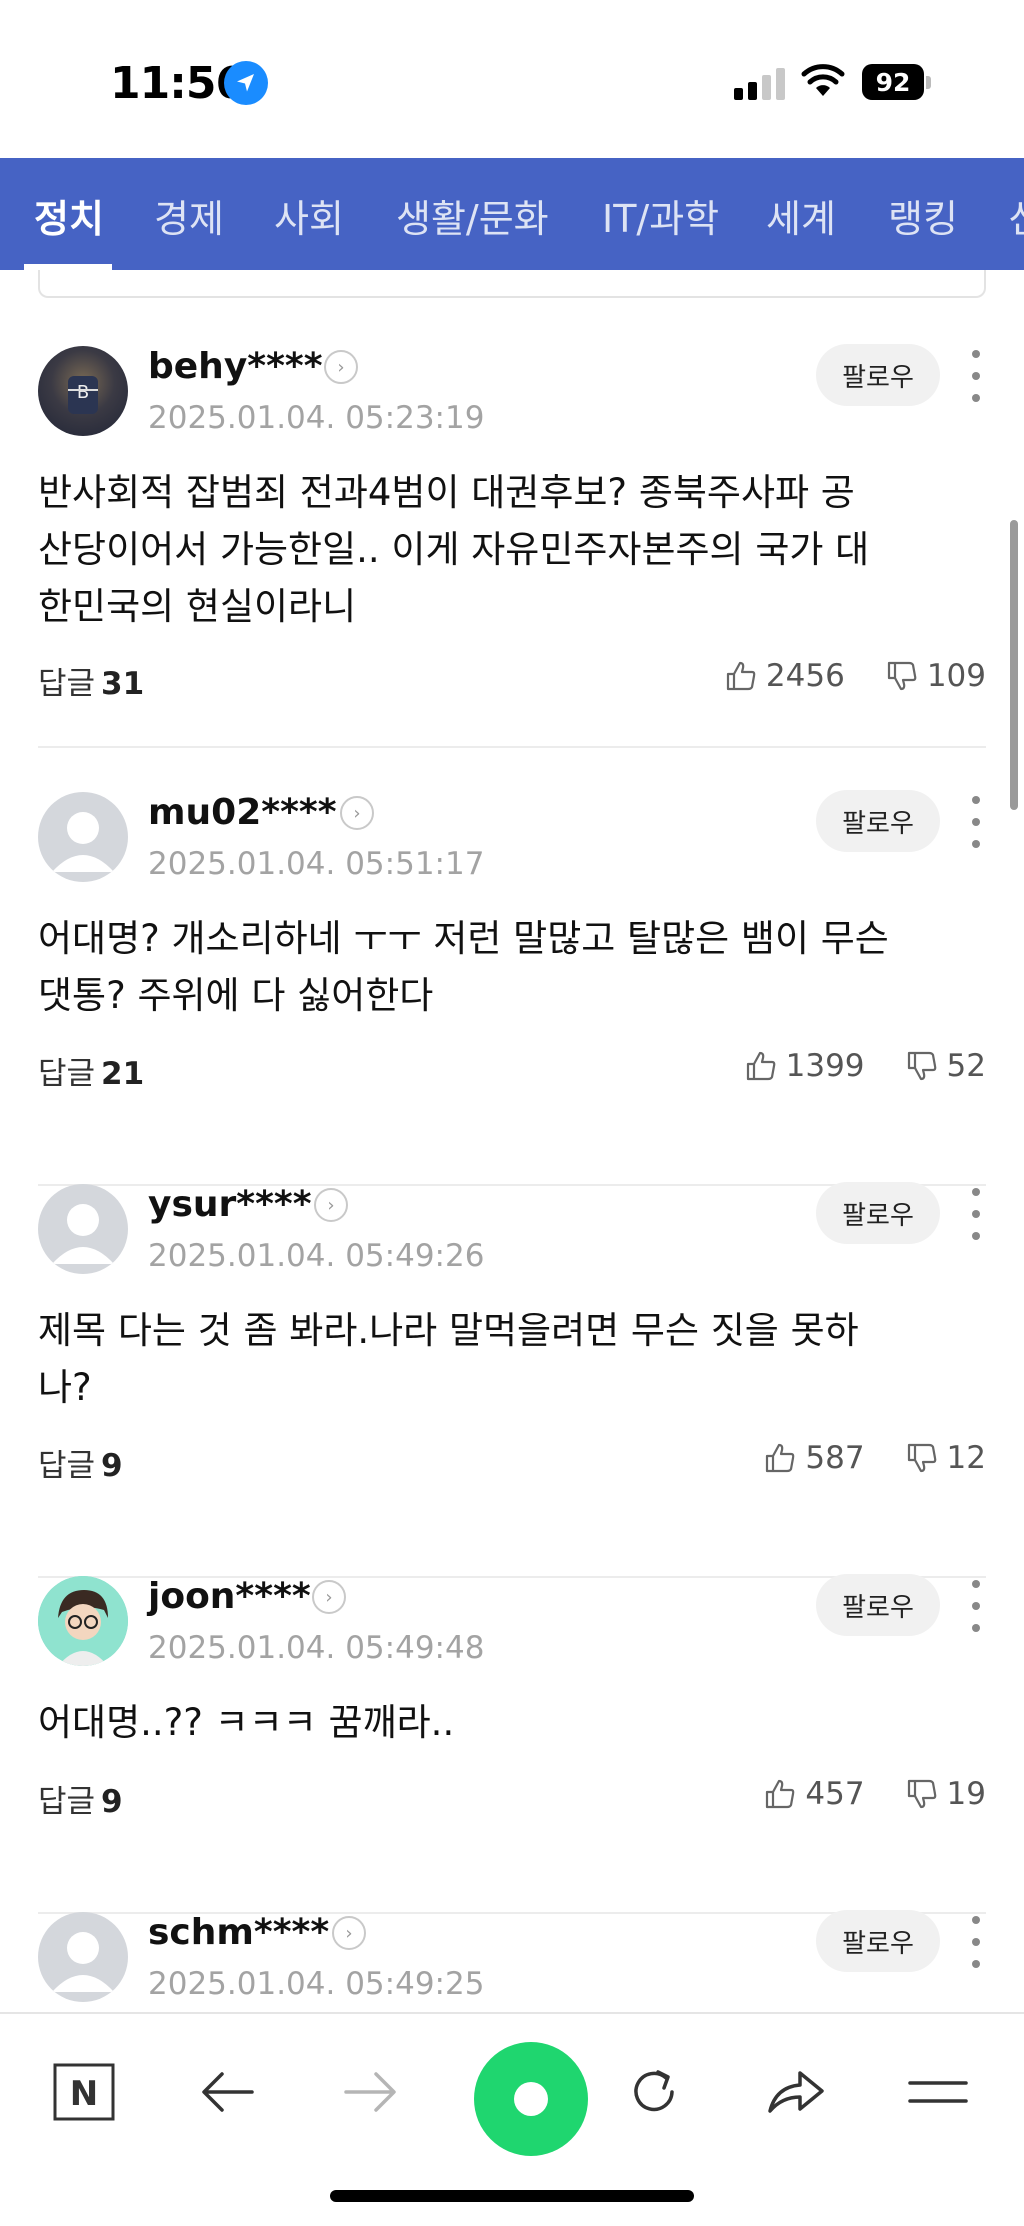 The width and height of the screenshot is (1024, 2226). Describe the element at coordinates (242, 812) in the screenshot. I see `username: mu02****` at that location.